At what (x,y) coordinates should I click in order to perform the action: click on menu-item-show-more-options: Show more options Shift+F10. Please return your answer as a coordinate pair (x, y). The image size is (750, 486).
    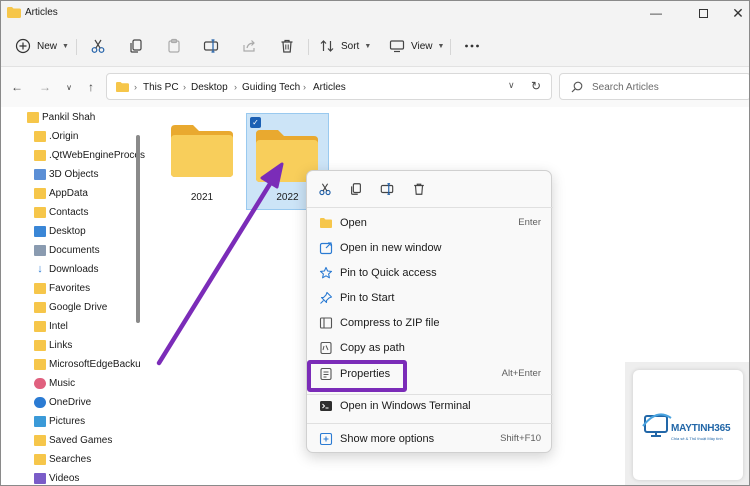
    Looking at the image, I should click on (430, 439).